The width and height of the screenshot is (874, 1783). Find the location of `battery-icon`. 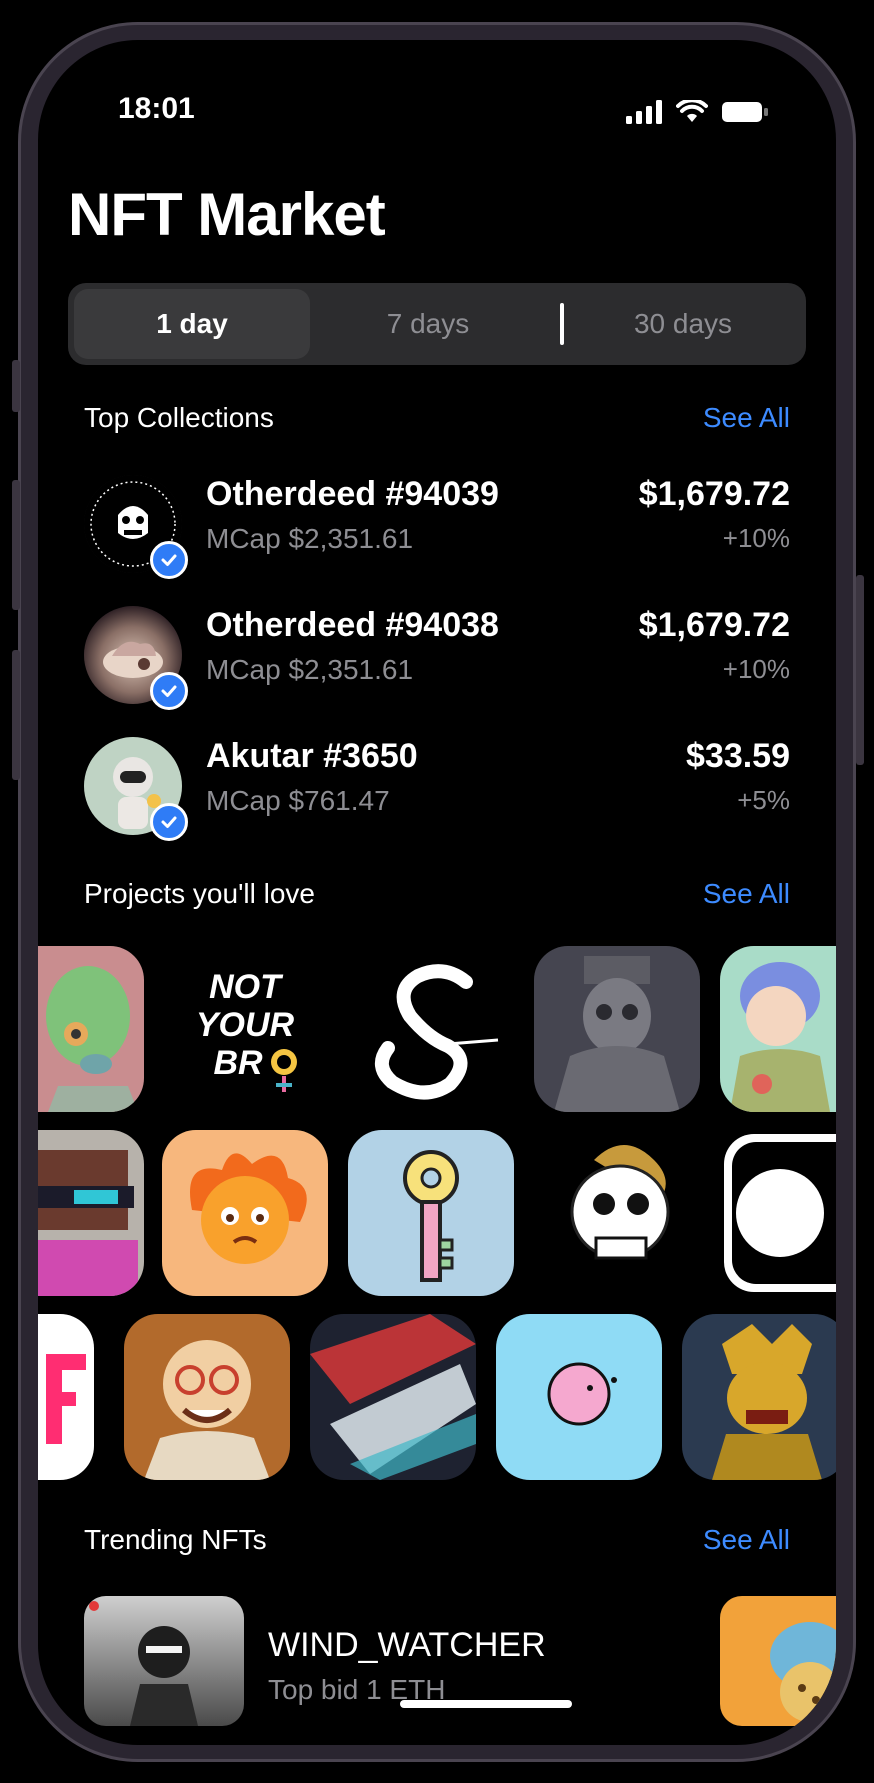

battery-icon is located at coordinates (745, 112).